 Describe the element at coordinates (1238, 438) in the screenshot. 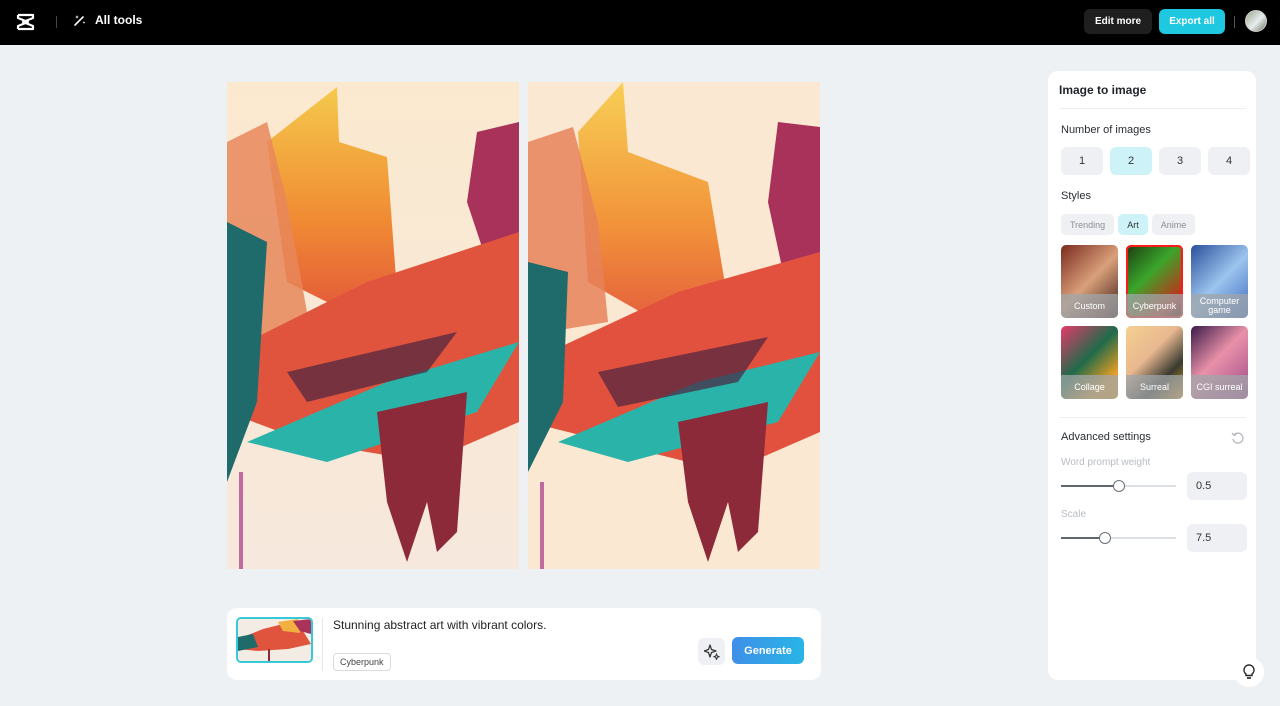

I see `reset-icon` at that location.